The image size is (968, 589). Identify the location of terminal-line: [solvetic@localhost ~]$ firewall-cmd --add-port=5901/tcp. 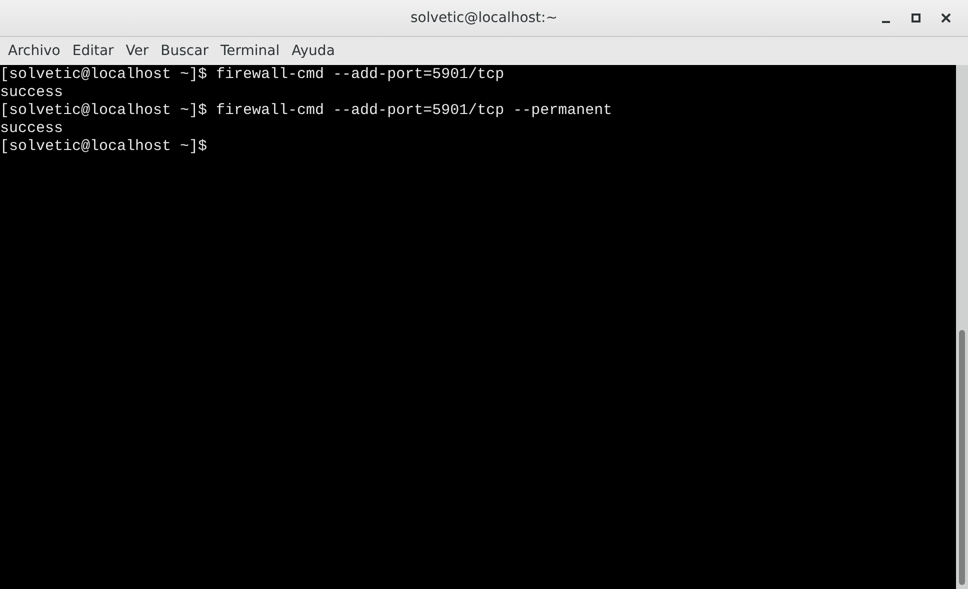
(252, 75).